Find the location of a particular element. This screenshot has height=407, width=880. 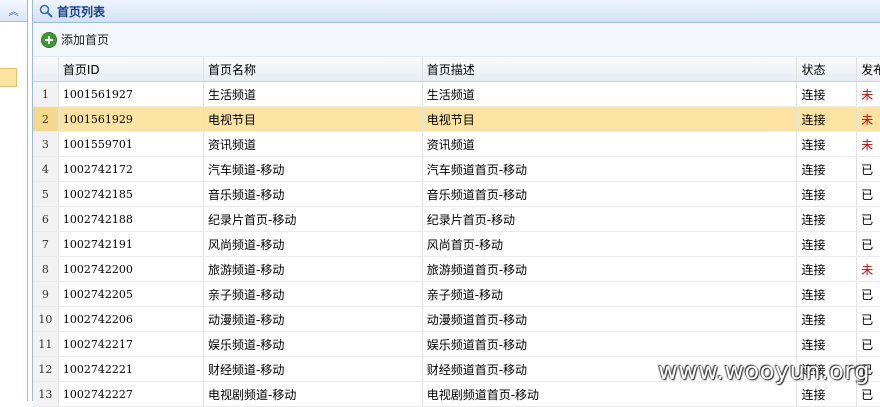

row-number: 7 is located at coordinates (46, 244).